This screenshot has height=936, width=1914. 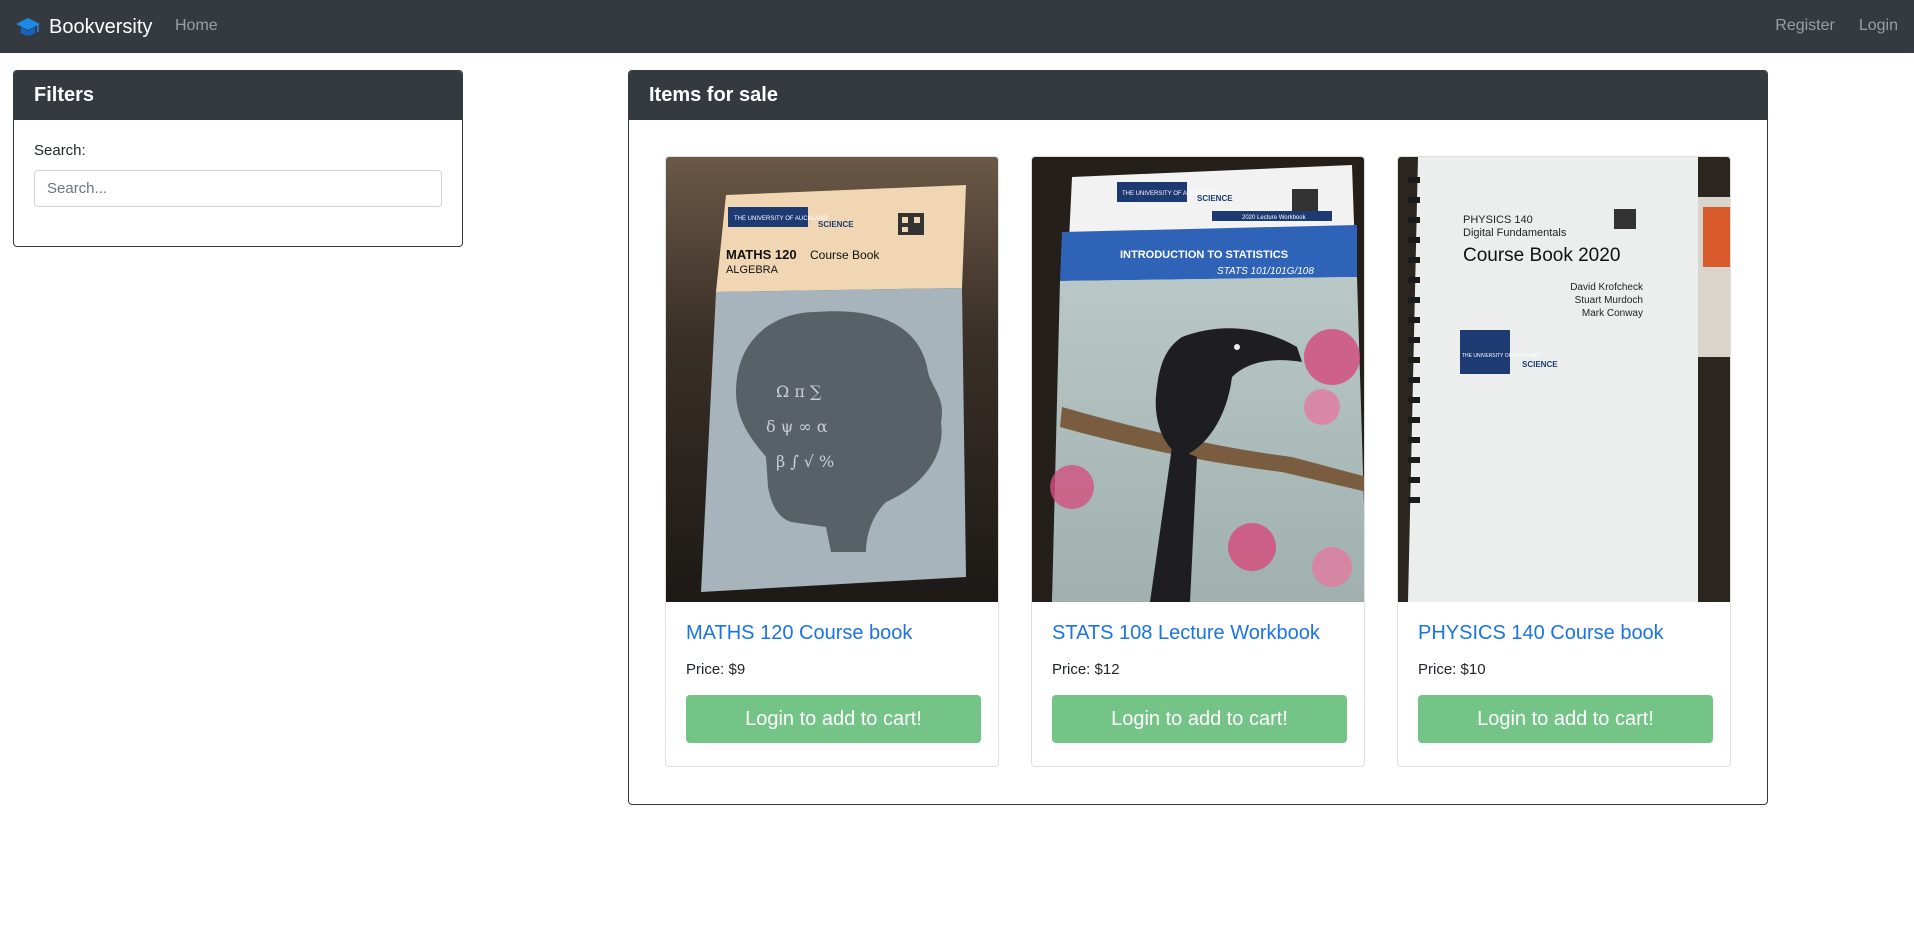 I want to click on product-title-link: PHYSICS 140 Course book, so click(x=1564, y=633).